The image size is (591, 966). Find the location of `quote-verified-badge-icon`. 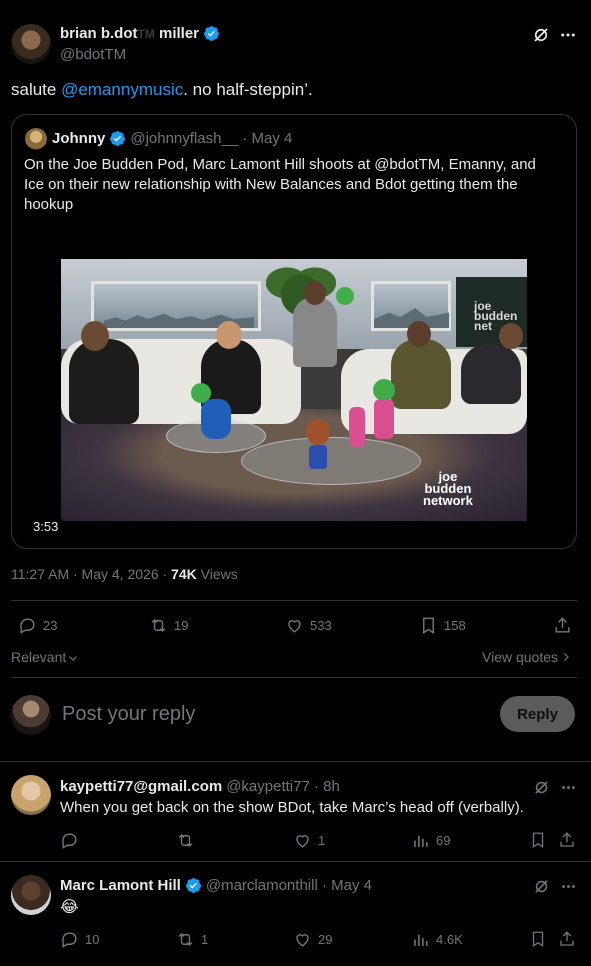

quote-verified-badge-icon is located at coordinates (118, 138).